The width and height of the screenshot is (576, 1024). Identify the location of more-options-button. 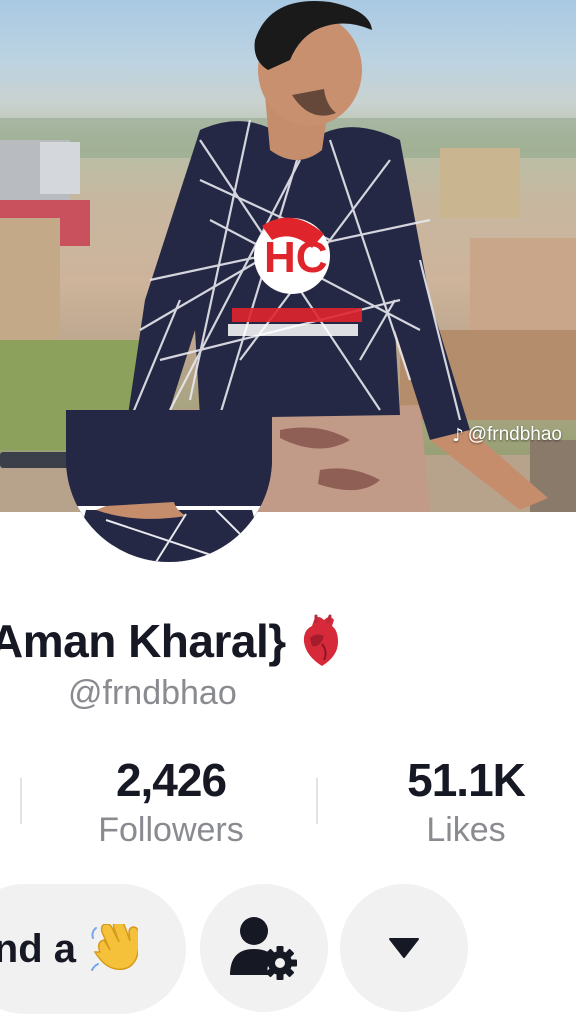
(404, 948).